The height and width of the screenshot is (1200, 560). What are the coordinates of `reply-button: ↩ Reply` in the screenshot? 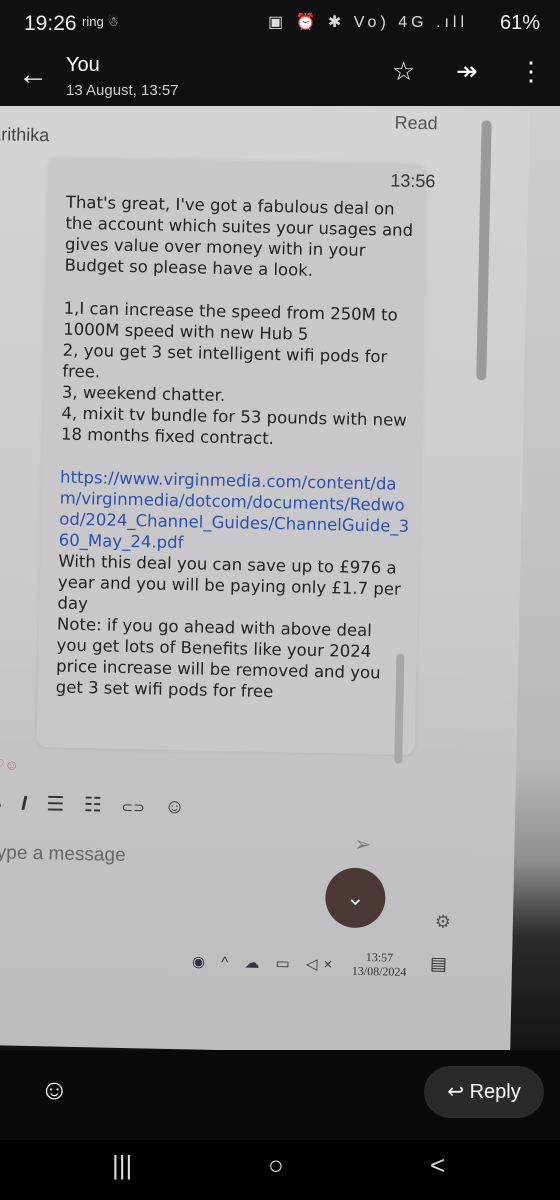 It's located at (484, 1092).